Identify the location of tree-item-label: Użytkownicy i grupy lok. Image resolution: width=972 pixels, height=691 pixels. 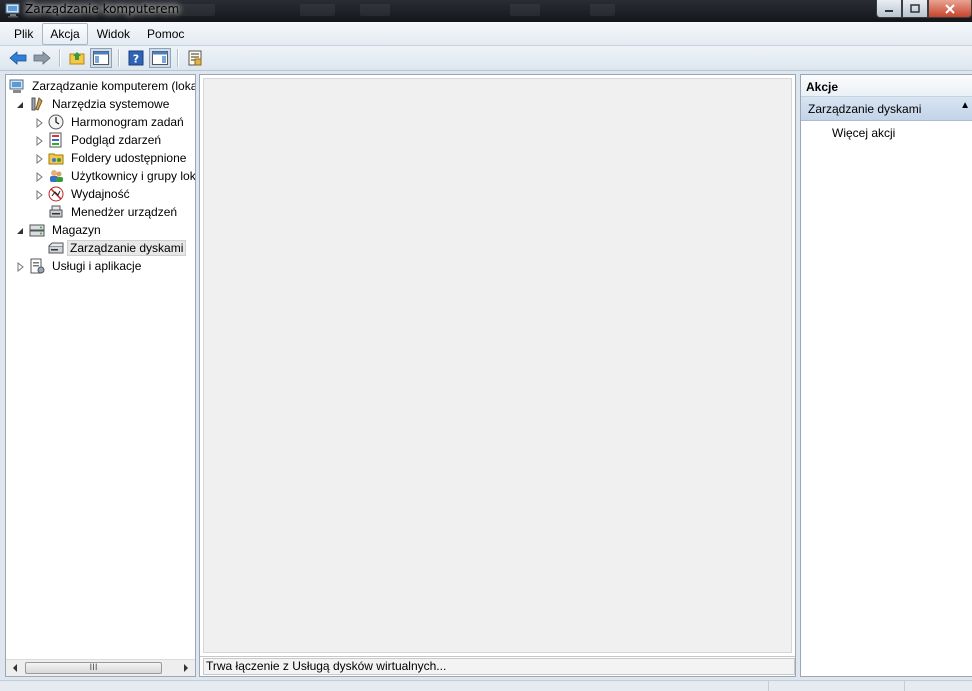
(133, 176).